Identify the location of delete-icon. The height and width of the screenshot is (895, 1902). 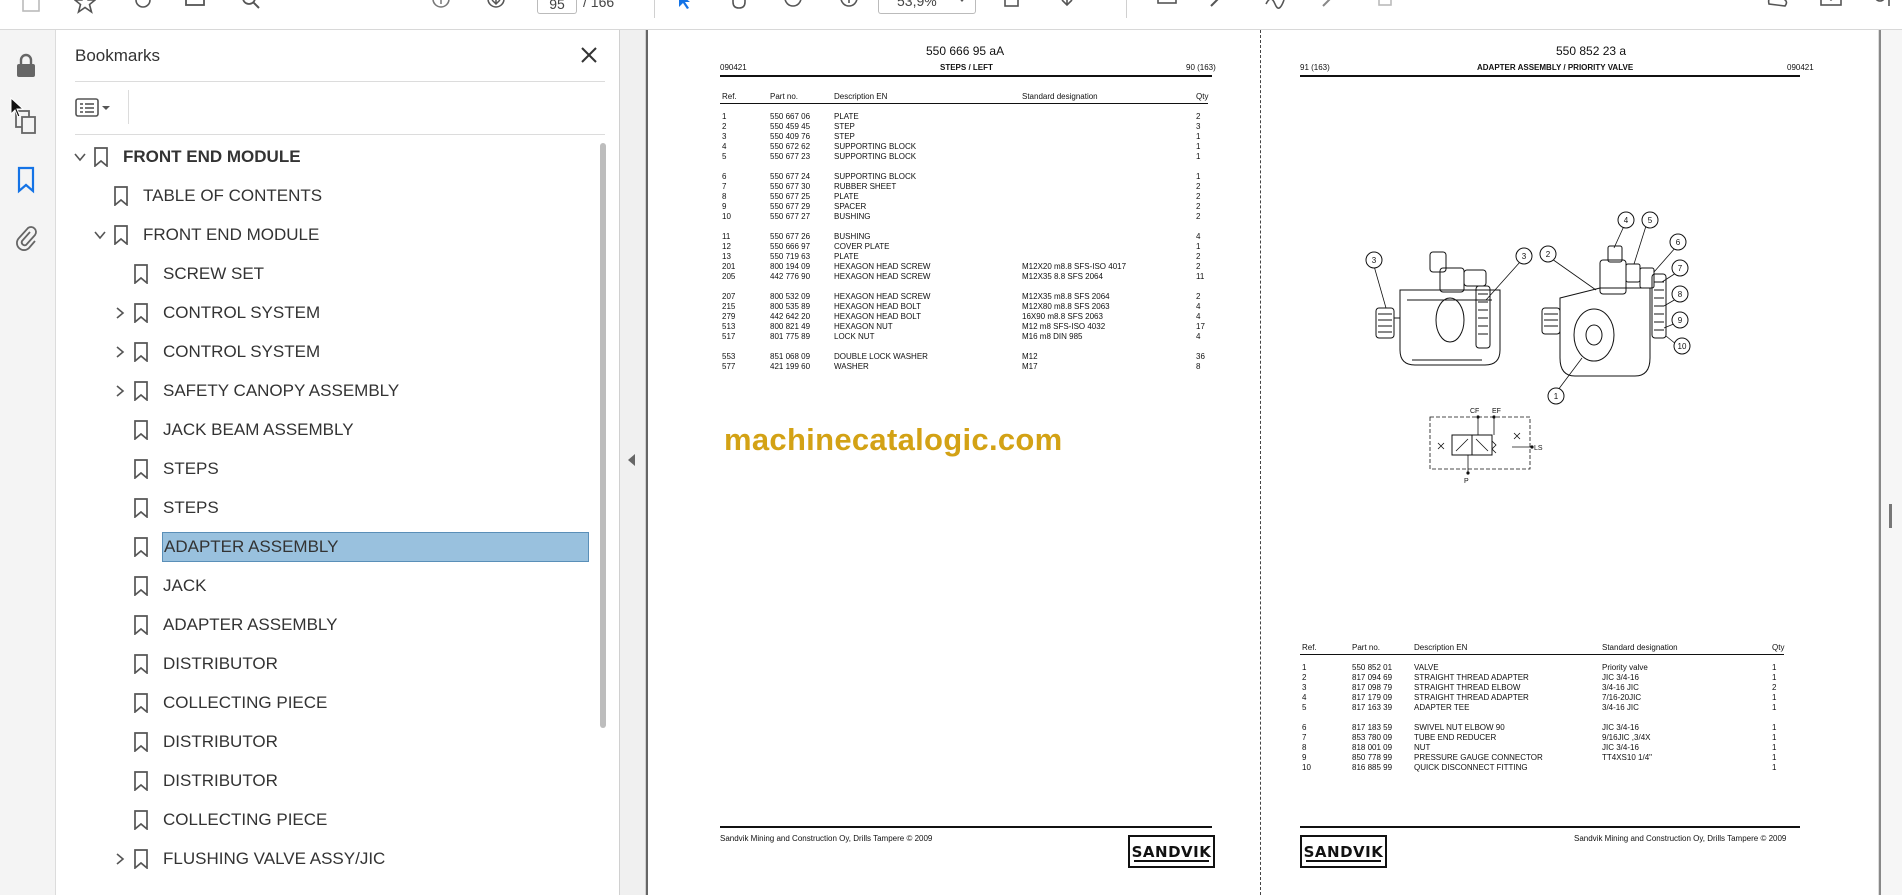
(1385, 8).